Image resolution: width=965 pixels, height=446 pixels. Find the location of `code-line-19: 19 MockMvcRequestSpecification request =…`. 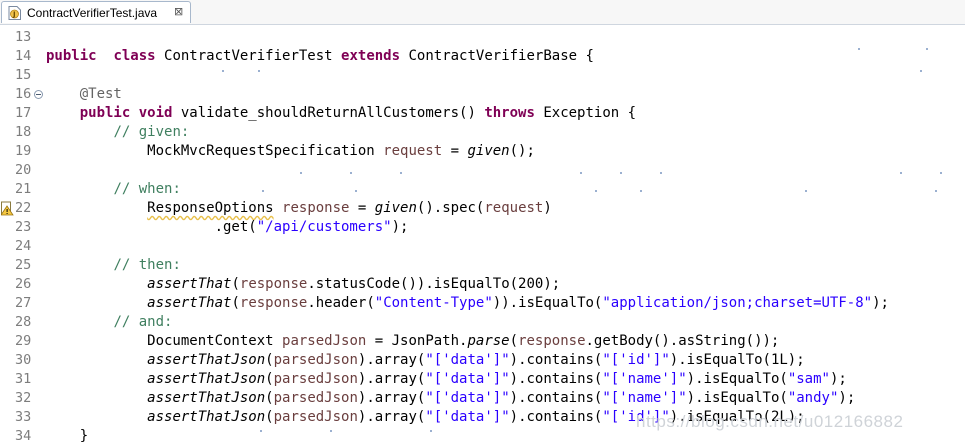

code-line-19: 19 MockMvcRequestSpecification request =… is located at coordinates (482, 151).